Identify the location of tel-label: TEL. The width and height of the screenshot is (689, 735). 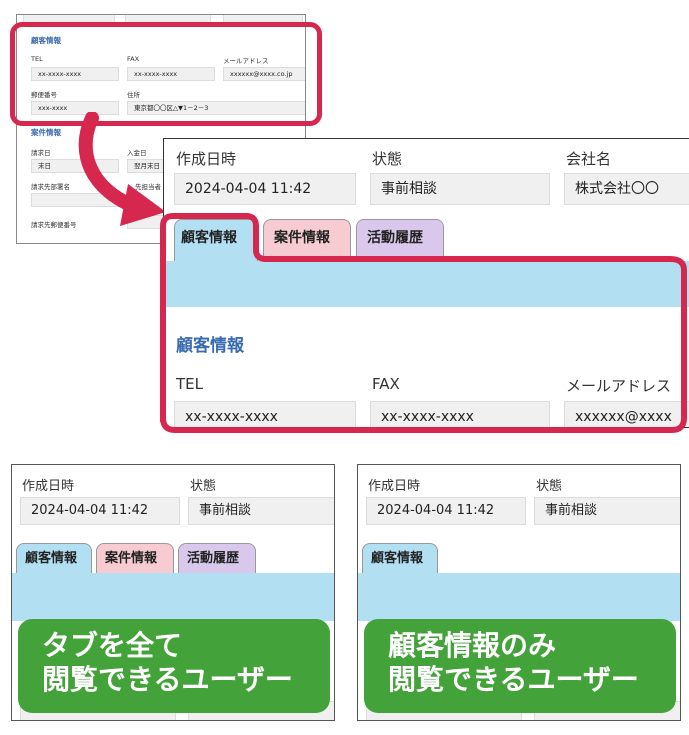
(37, 59).